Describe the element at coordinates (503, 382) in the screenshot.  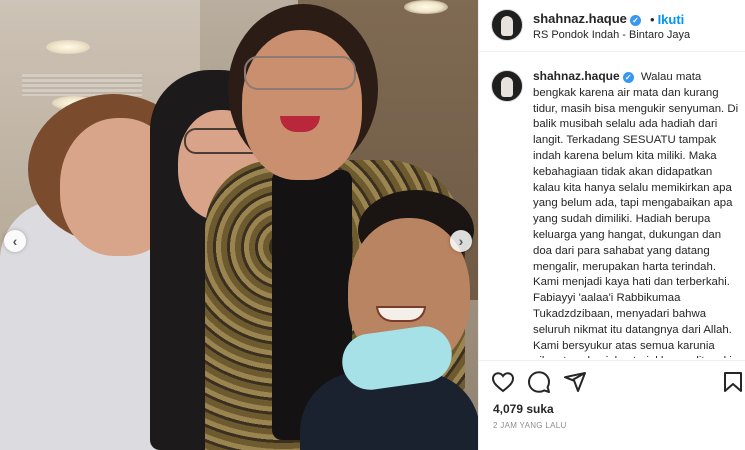
I see `heart-icon` at that location.